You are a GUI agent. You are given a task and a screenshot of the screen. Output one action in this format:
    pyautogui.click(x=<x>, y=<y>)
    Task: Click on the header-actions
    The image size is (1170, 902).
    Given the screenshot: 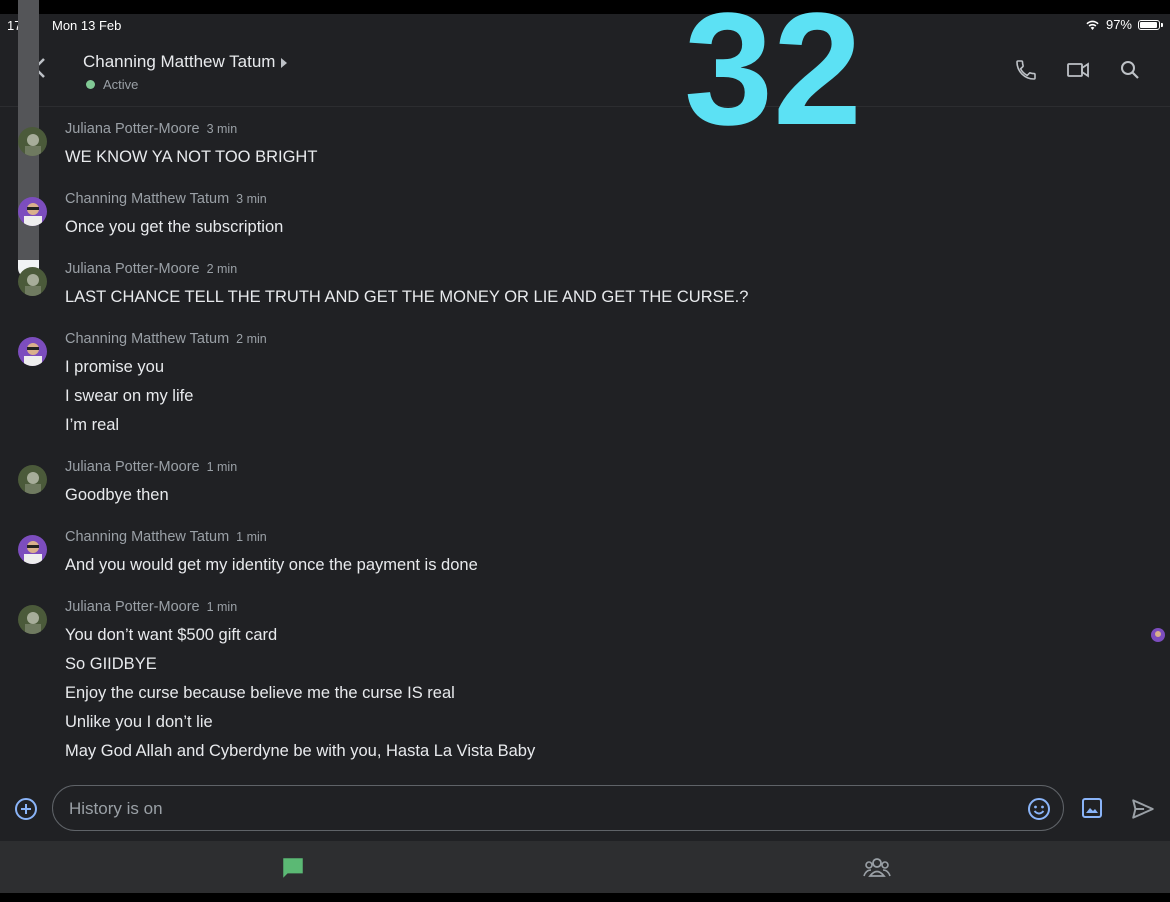 What is the action you would take?
    pyautogui.click(x=1078, y=70)
    